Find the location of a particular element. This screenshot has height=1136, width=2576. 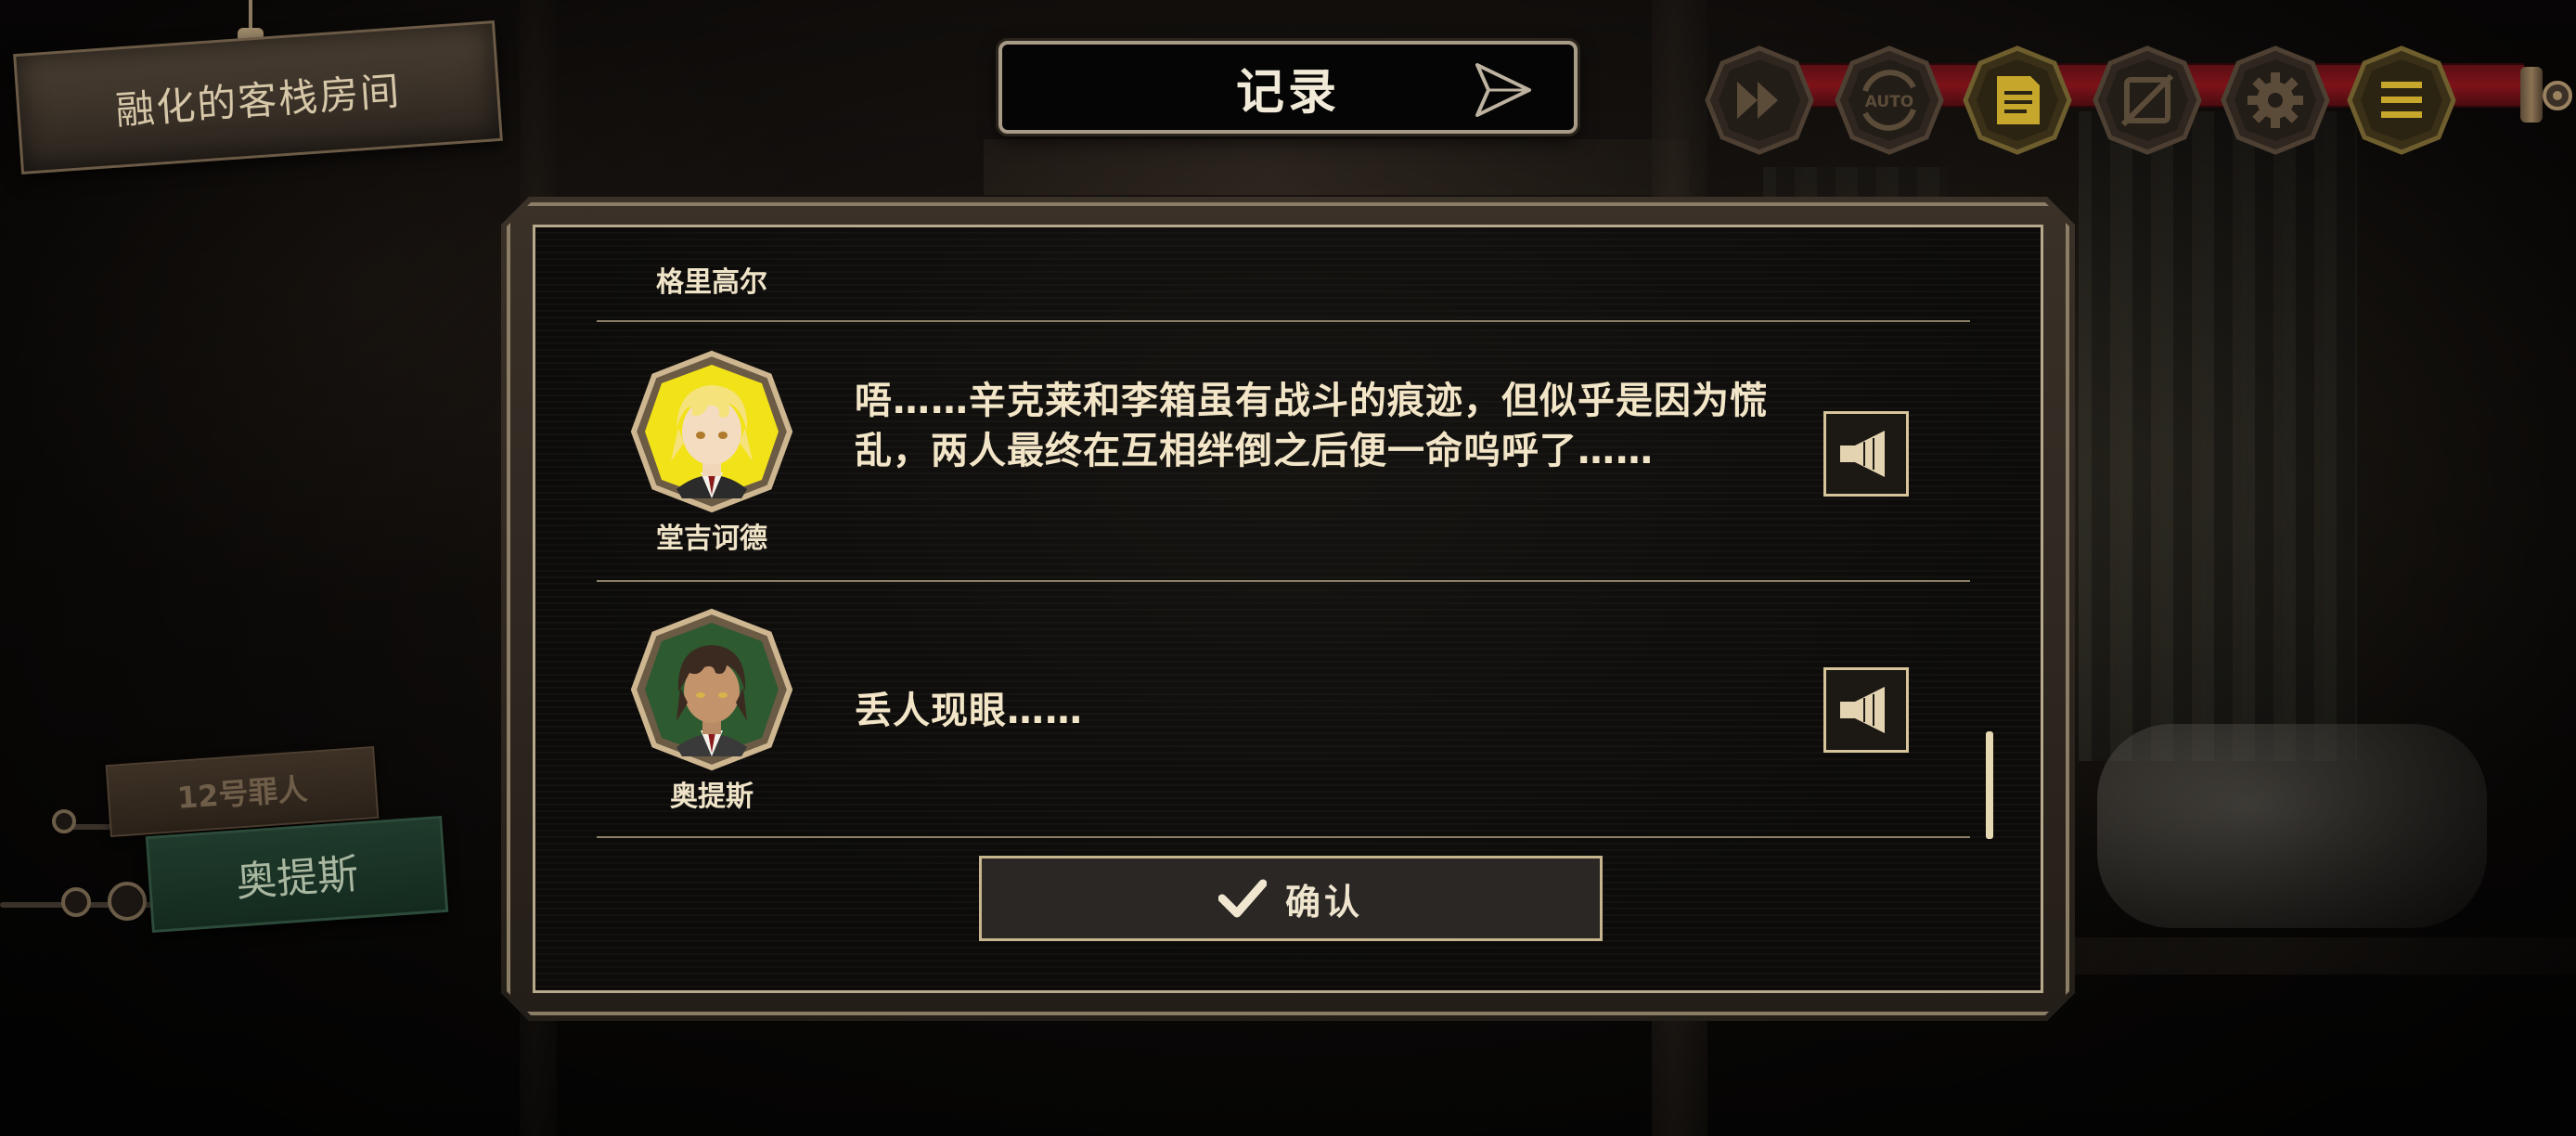

fast-forward-button is located at coordinates (1760, 100).